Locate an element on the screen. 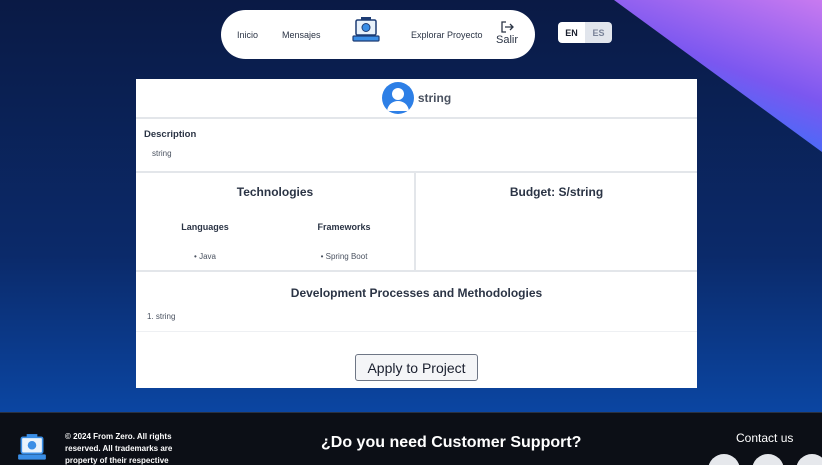  avatar is located at coordinates (397, 98).